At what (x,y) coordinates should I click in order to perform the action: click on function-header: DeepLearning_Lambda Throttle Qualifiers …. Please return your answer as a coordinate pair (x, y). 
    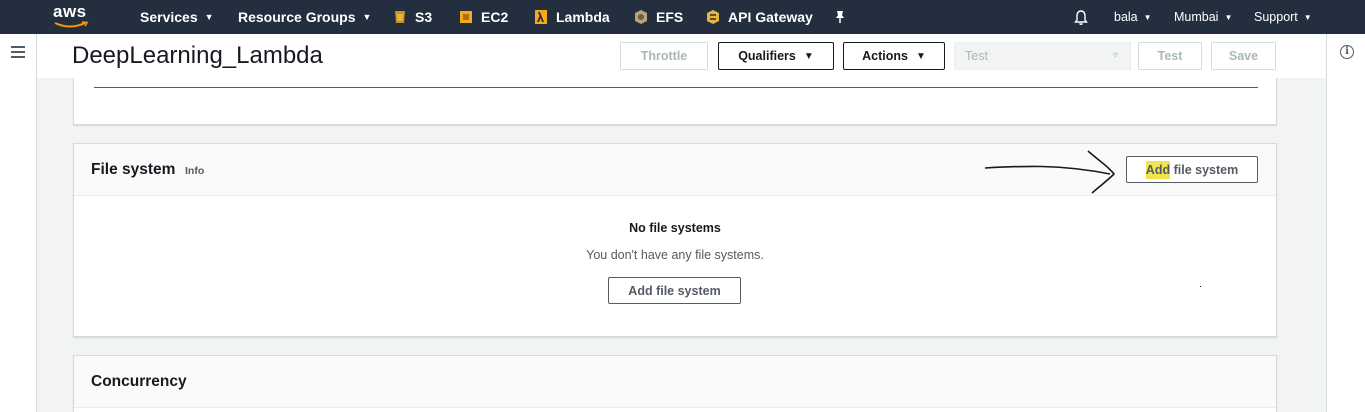
    Looking at the image, I should click on (681, 56).